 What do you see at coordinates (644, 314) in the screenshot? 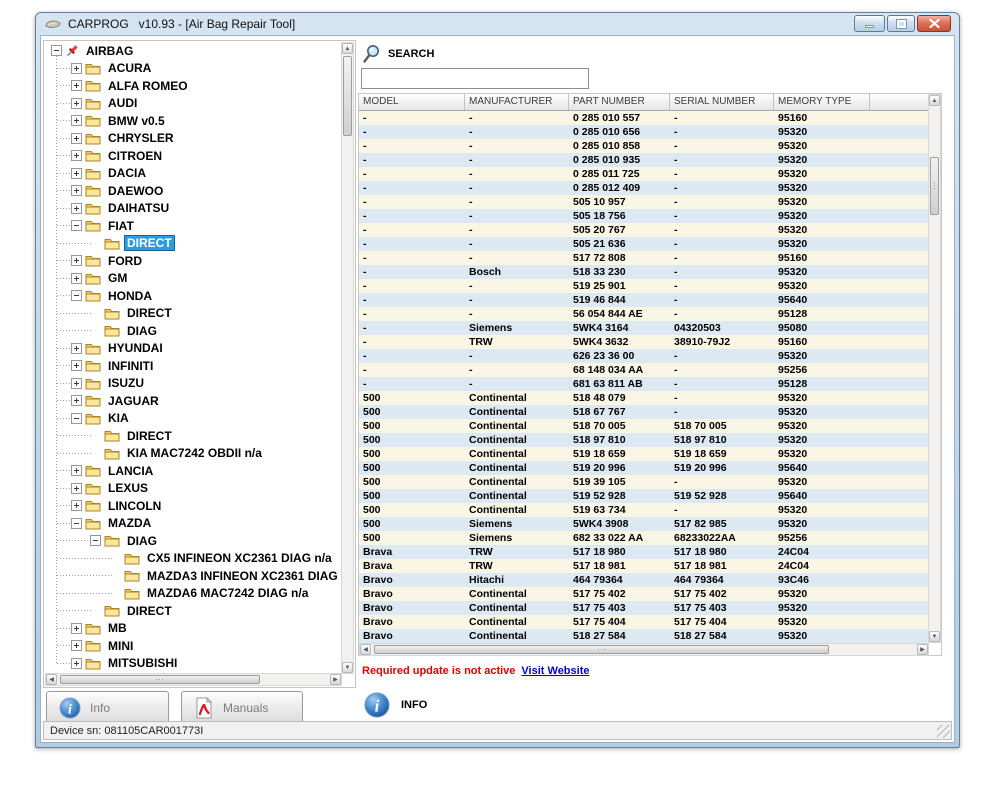
I see `table-row: - - 56 054 844 AE - 95128` at bounding box center [644, 314].